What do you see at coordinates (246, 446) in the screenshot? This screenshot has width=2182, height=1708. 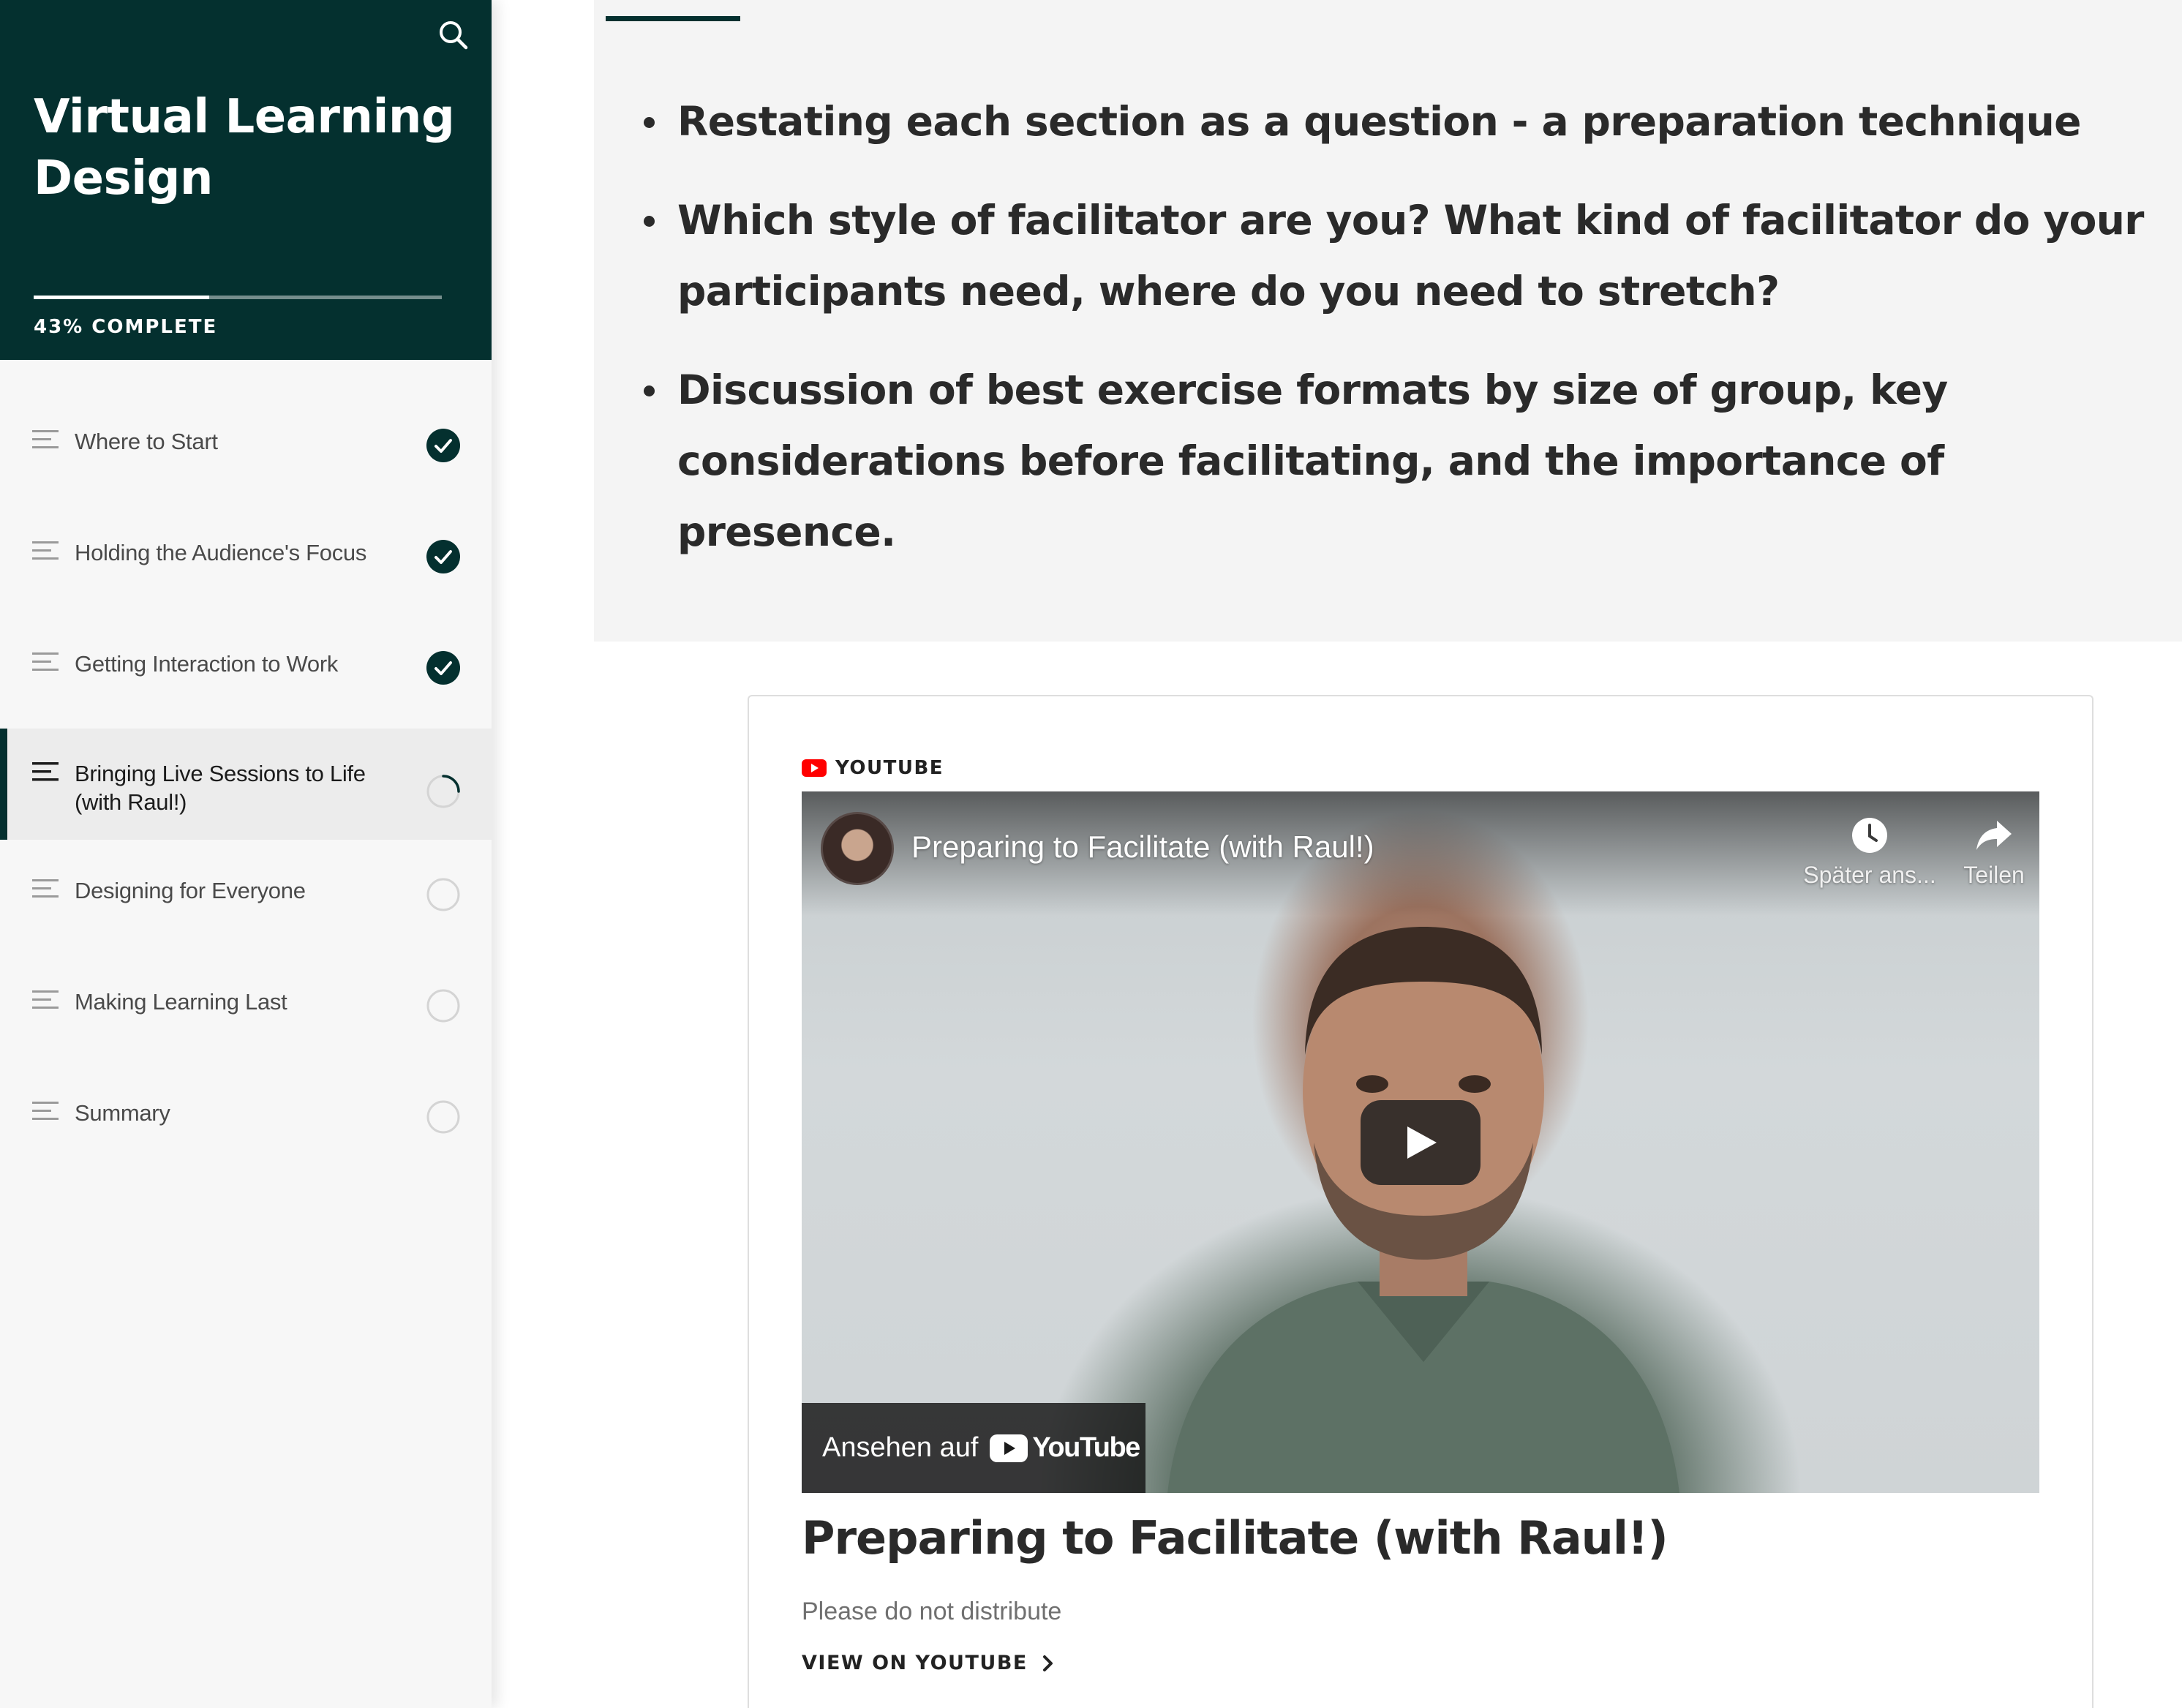 I see `sidebar-item-where-to-start: Where to Start` at bounding box center [246, 446].